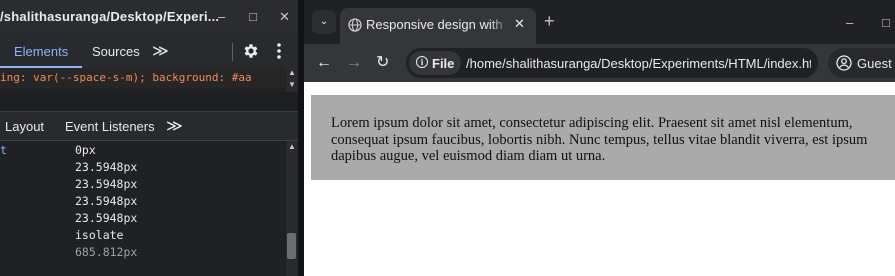  I want to click on tab-close-button: ✕, so click(519, 24).